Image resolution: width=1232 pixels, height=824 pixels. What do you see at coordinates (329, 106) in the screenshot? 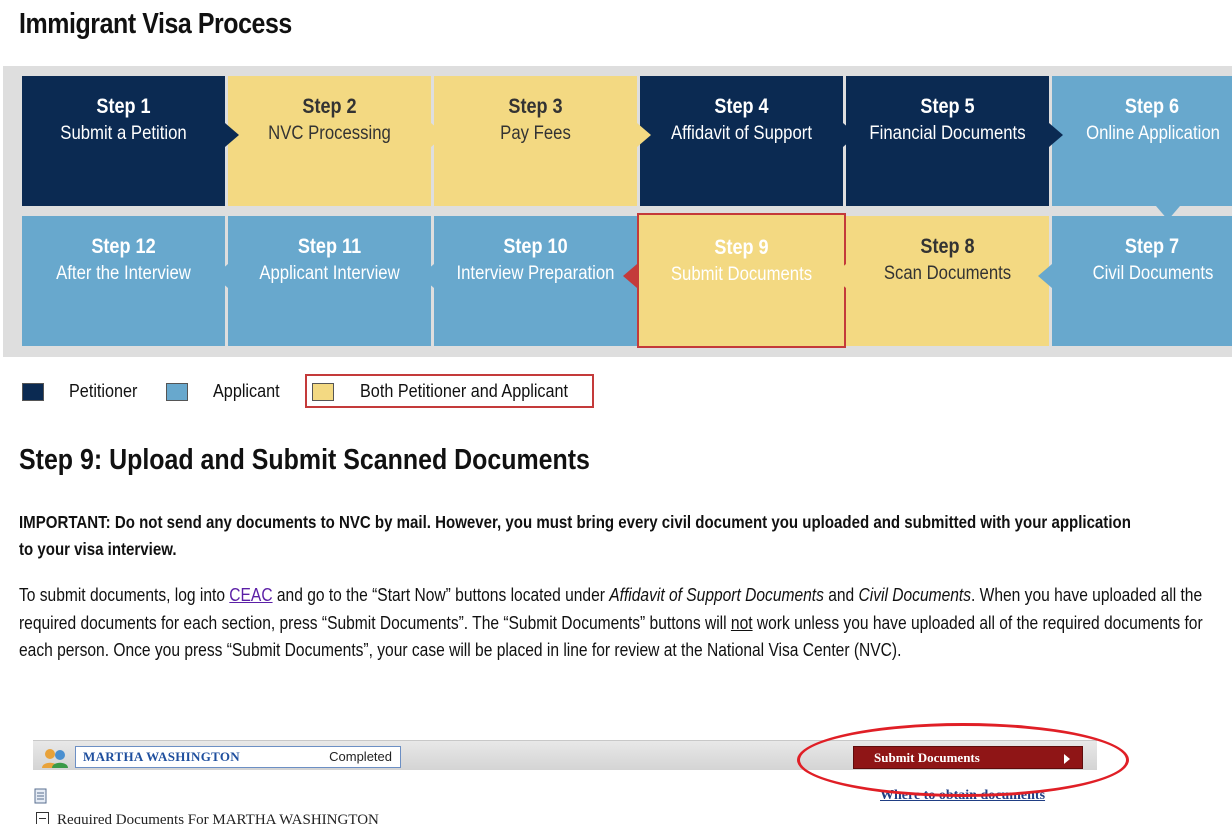
I see `step-number: Step 2` at bounding box center [329, 106].